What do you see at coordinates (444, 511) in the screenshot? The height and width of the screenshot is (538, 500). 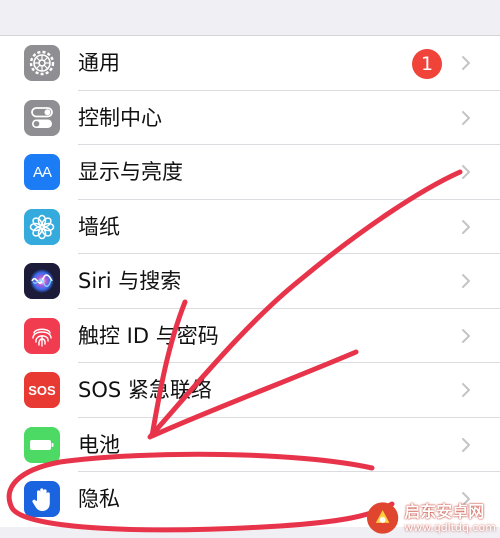 I see `watermark-name: 启东安卓网` at bounding box center [444, 511].